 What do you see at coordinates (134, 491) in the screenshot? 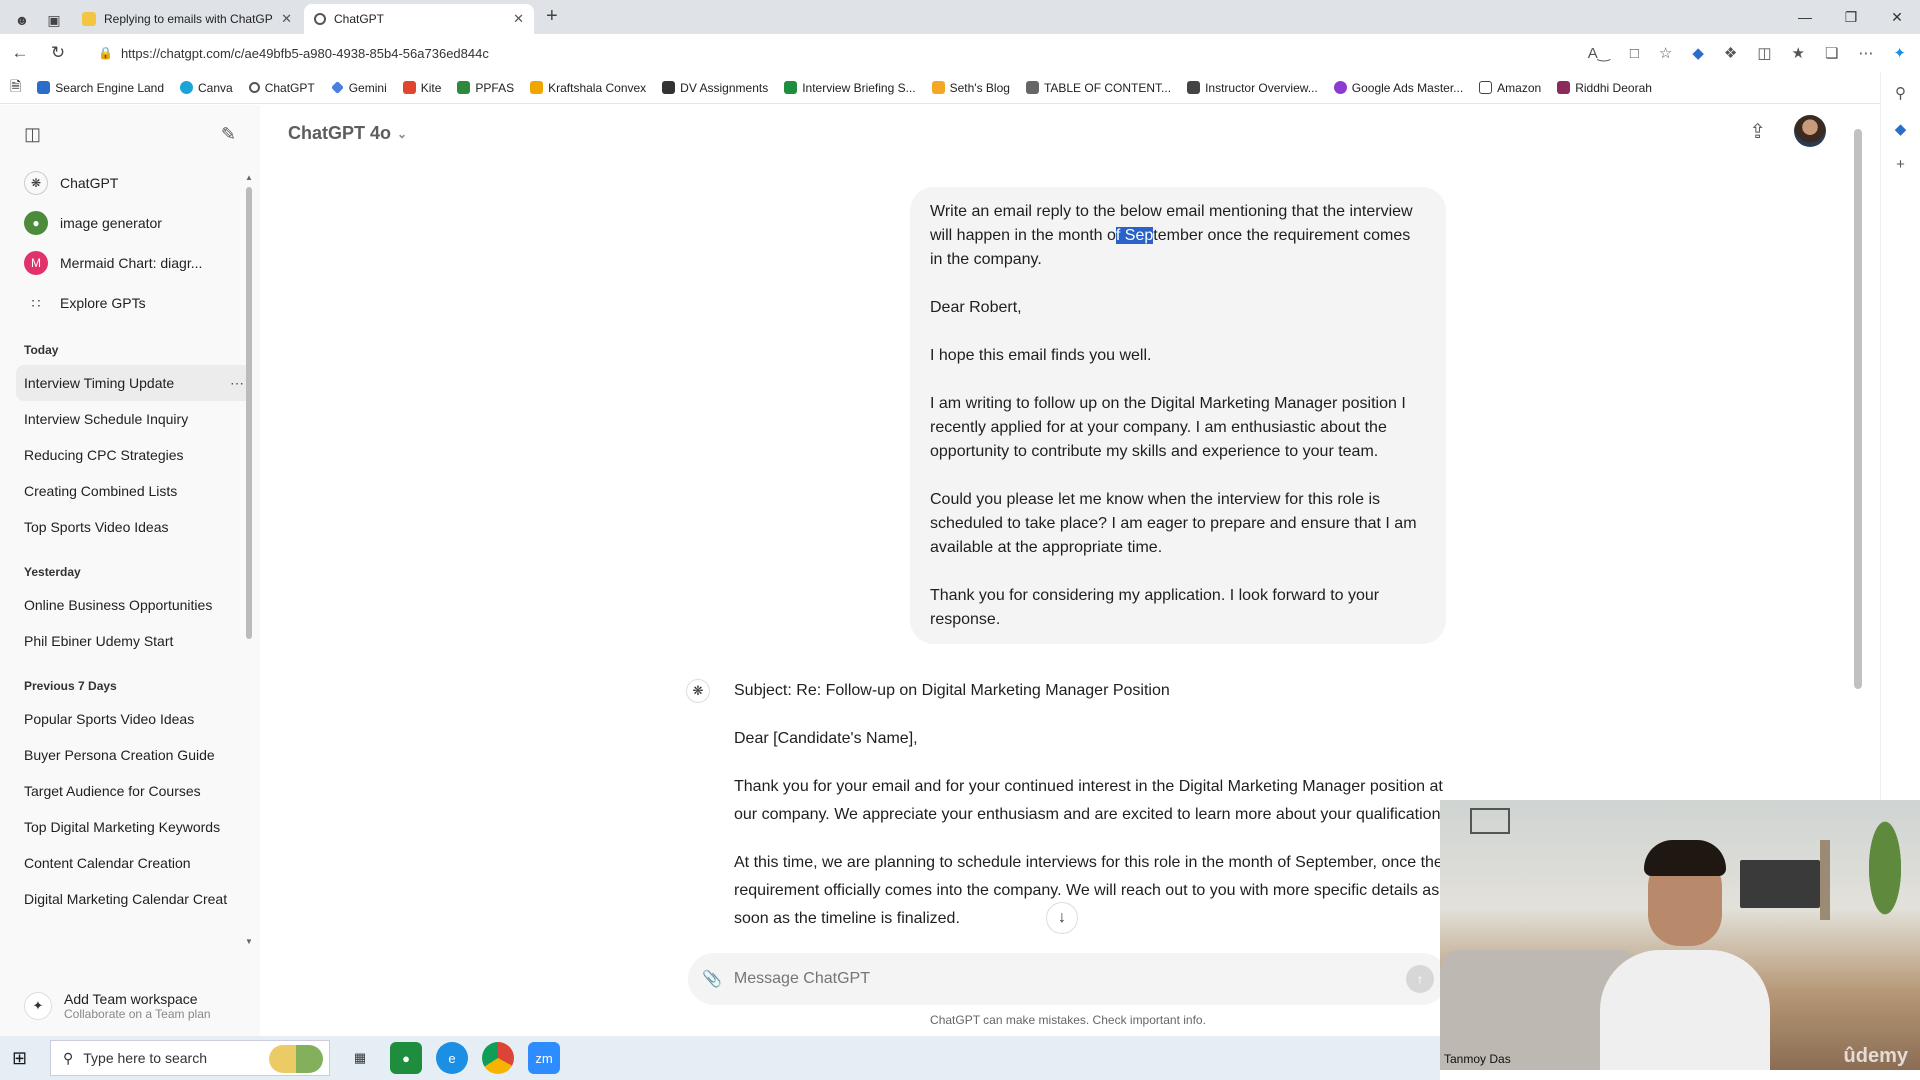
I see `history-item: Creating Combined Lists` at bounding box center [134, 491].